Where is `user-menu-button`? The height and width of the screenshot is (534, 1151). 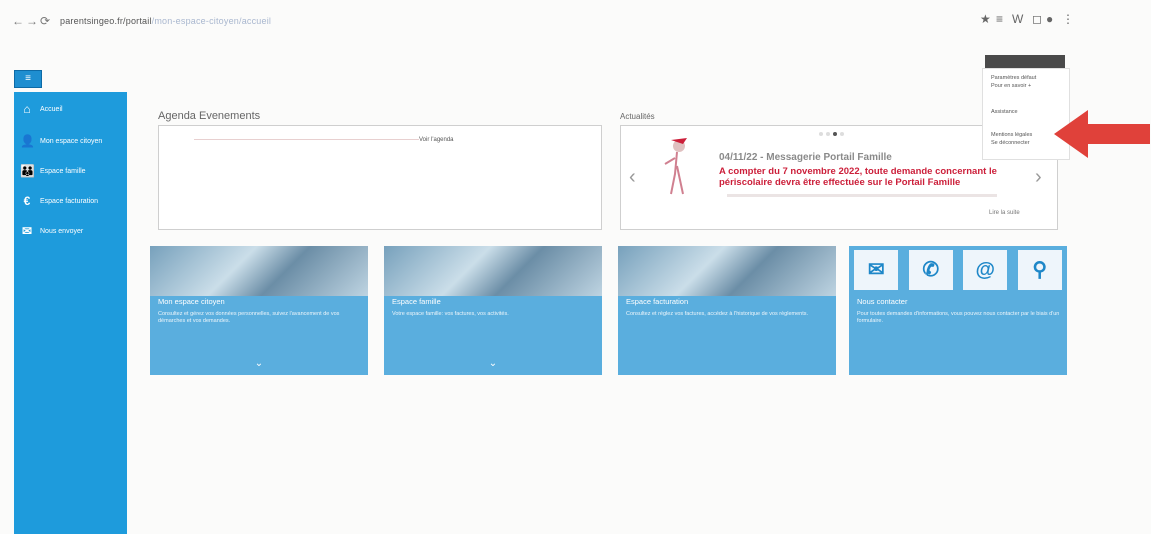
user-menu-button is located at coordinates (1025, 61).